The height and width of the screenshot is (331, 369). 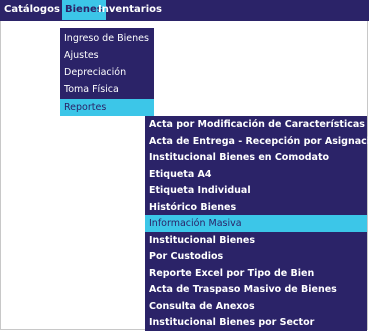 I want to click on report-historico-bienes: Histórico Bienes, so click(x=256, y=207).